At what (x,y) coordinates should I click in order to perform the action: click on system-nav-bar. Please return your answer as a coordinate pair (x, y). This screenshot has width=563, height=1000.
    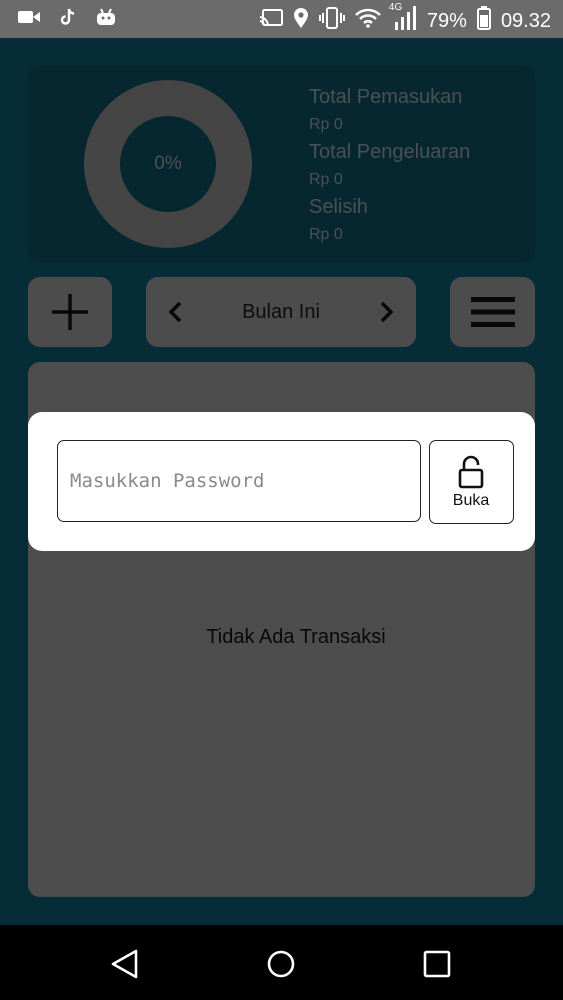
    Looking at the image, I should click on (281, 962).